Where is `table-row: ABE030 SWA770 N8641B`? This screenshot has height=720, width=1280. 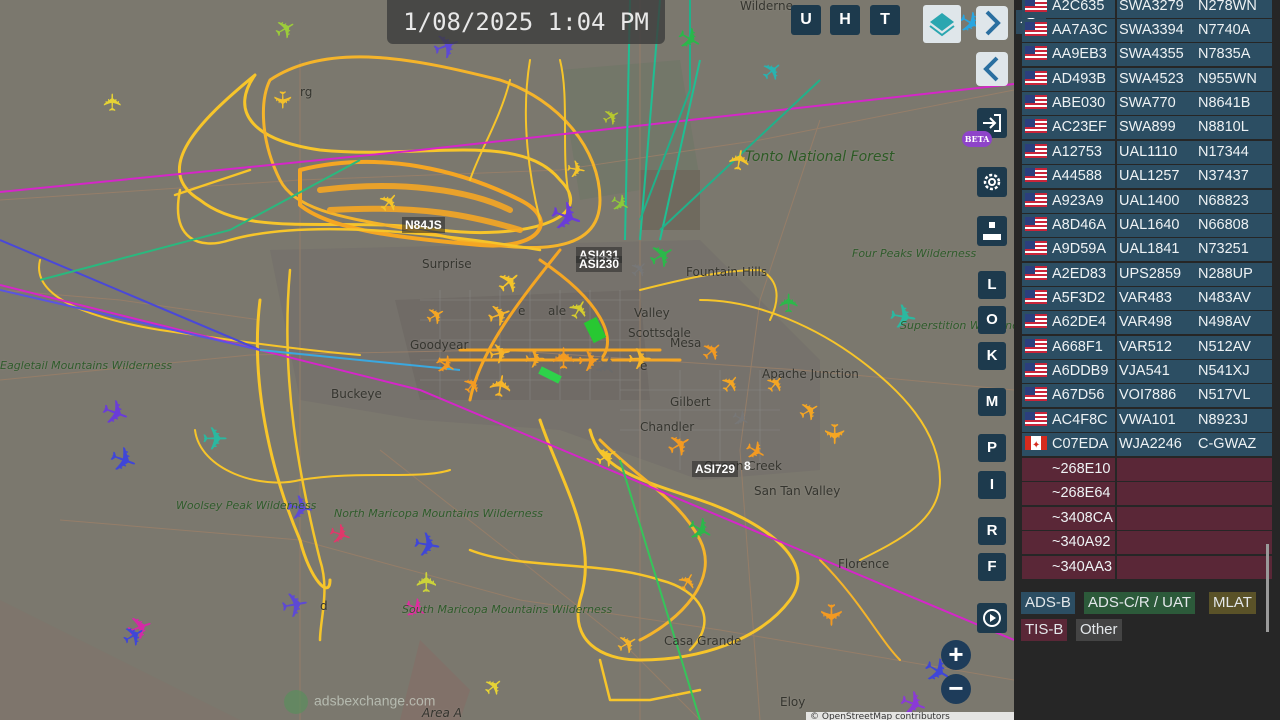 table-row: ABE030 SWA770 N8641B is located at coordinates (1147, 103).